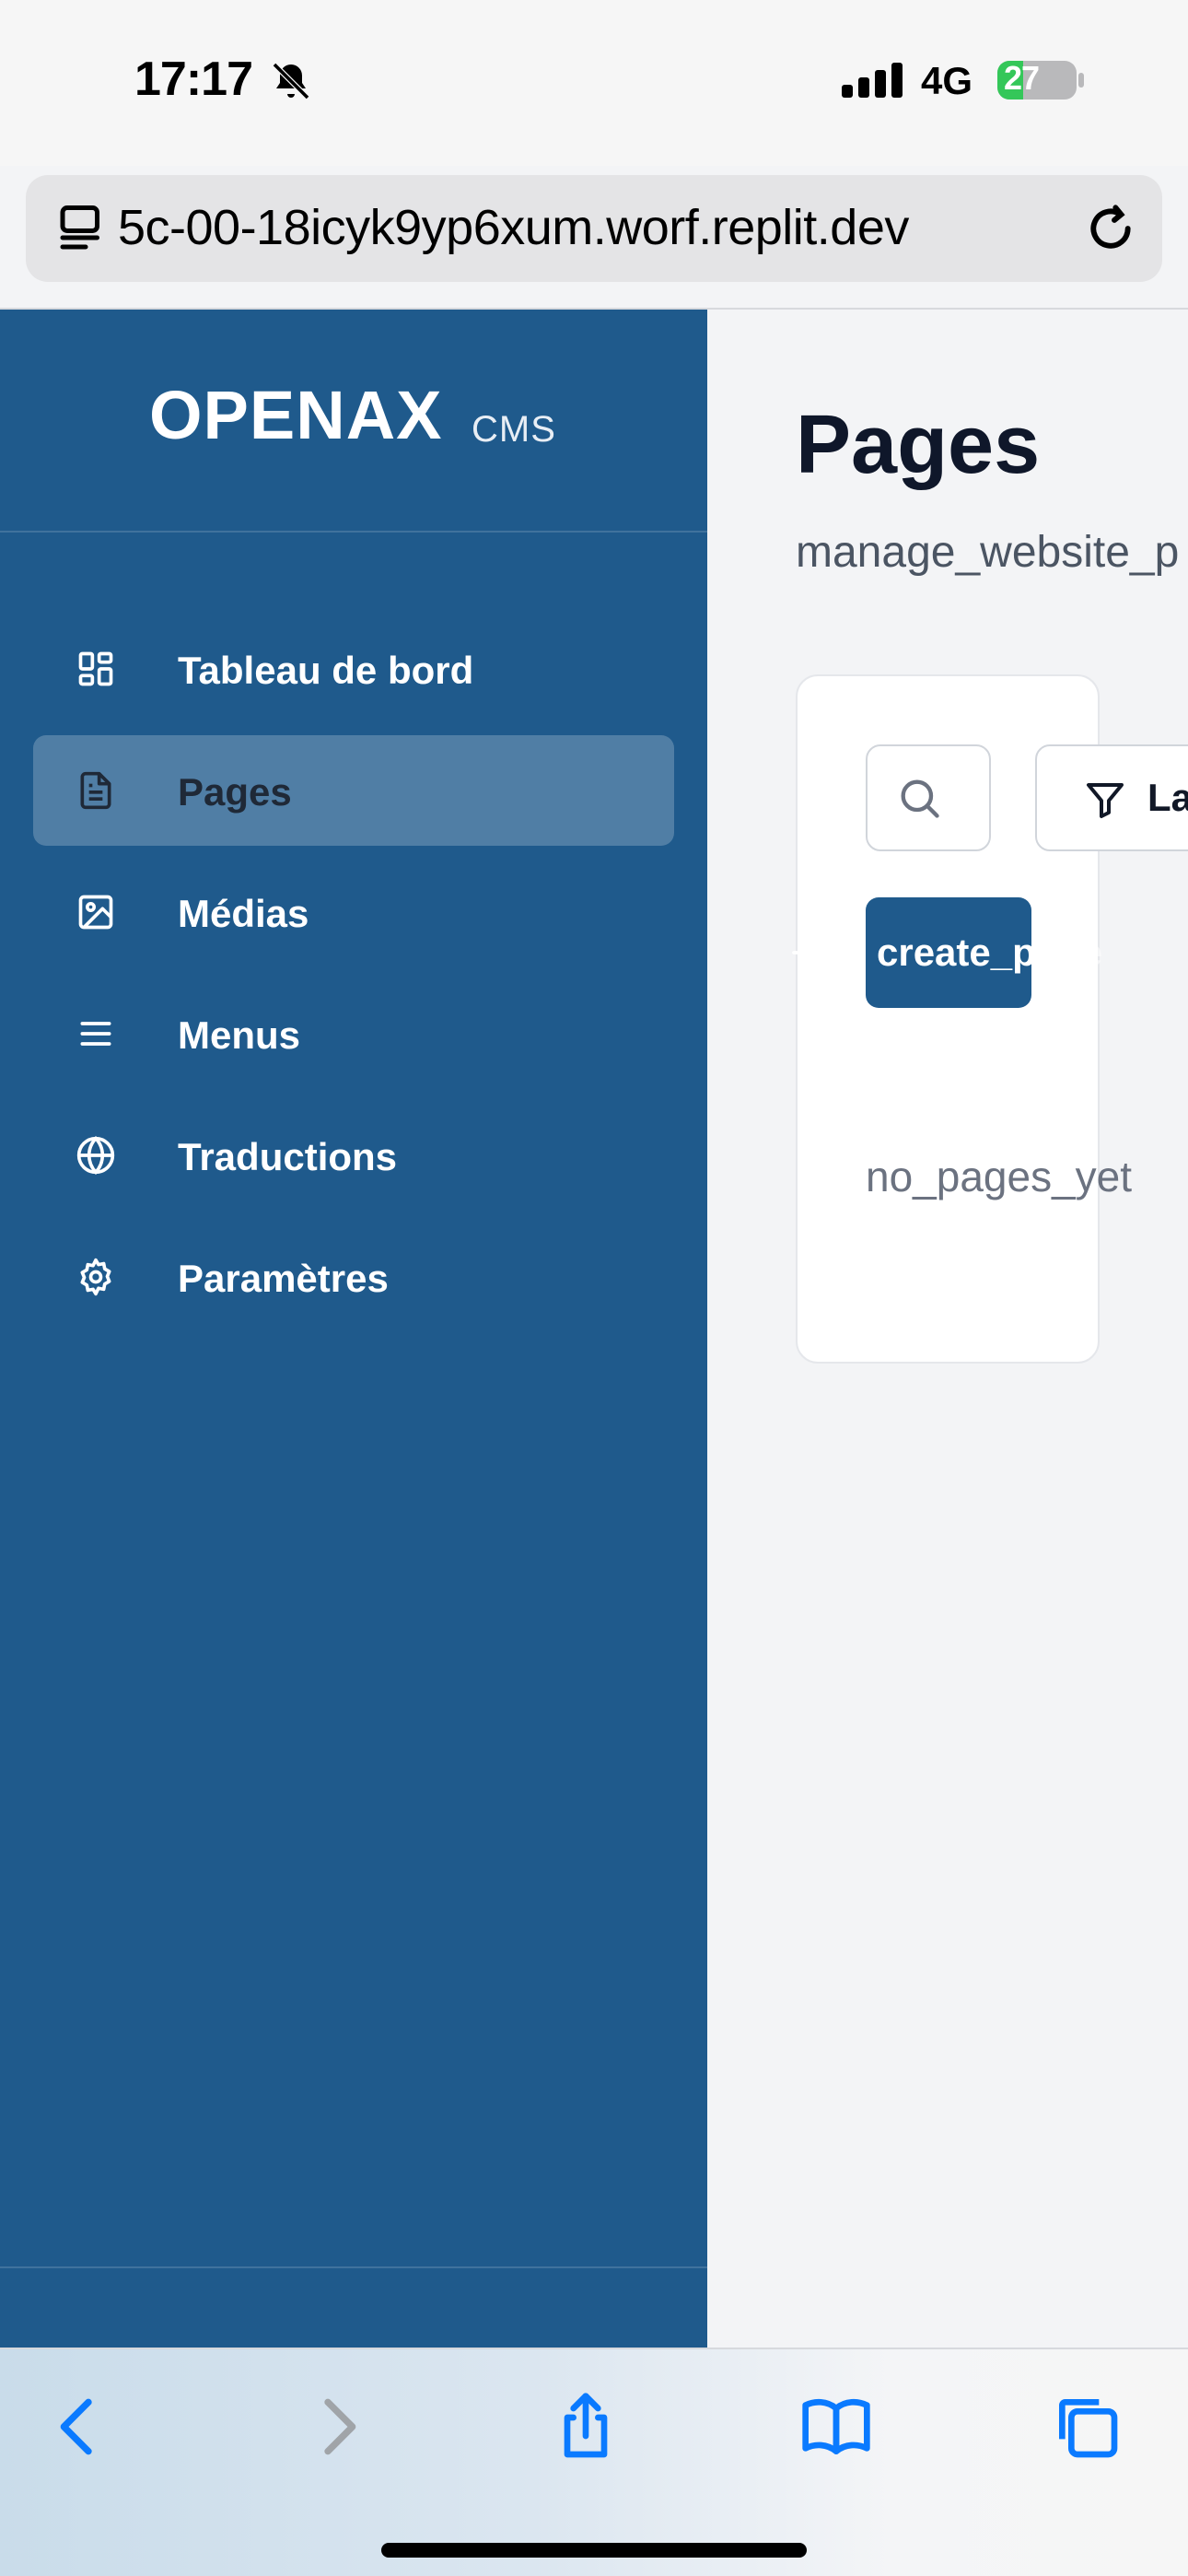 The width and height of the screenshot is (1188, 2576). What do you see at coordinates (999, 1176) in the screenshot?
I see `empty-state-text: no_pages_yet` at bounding box center [999, 1176].